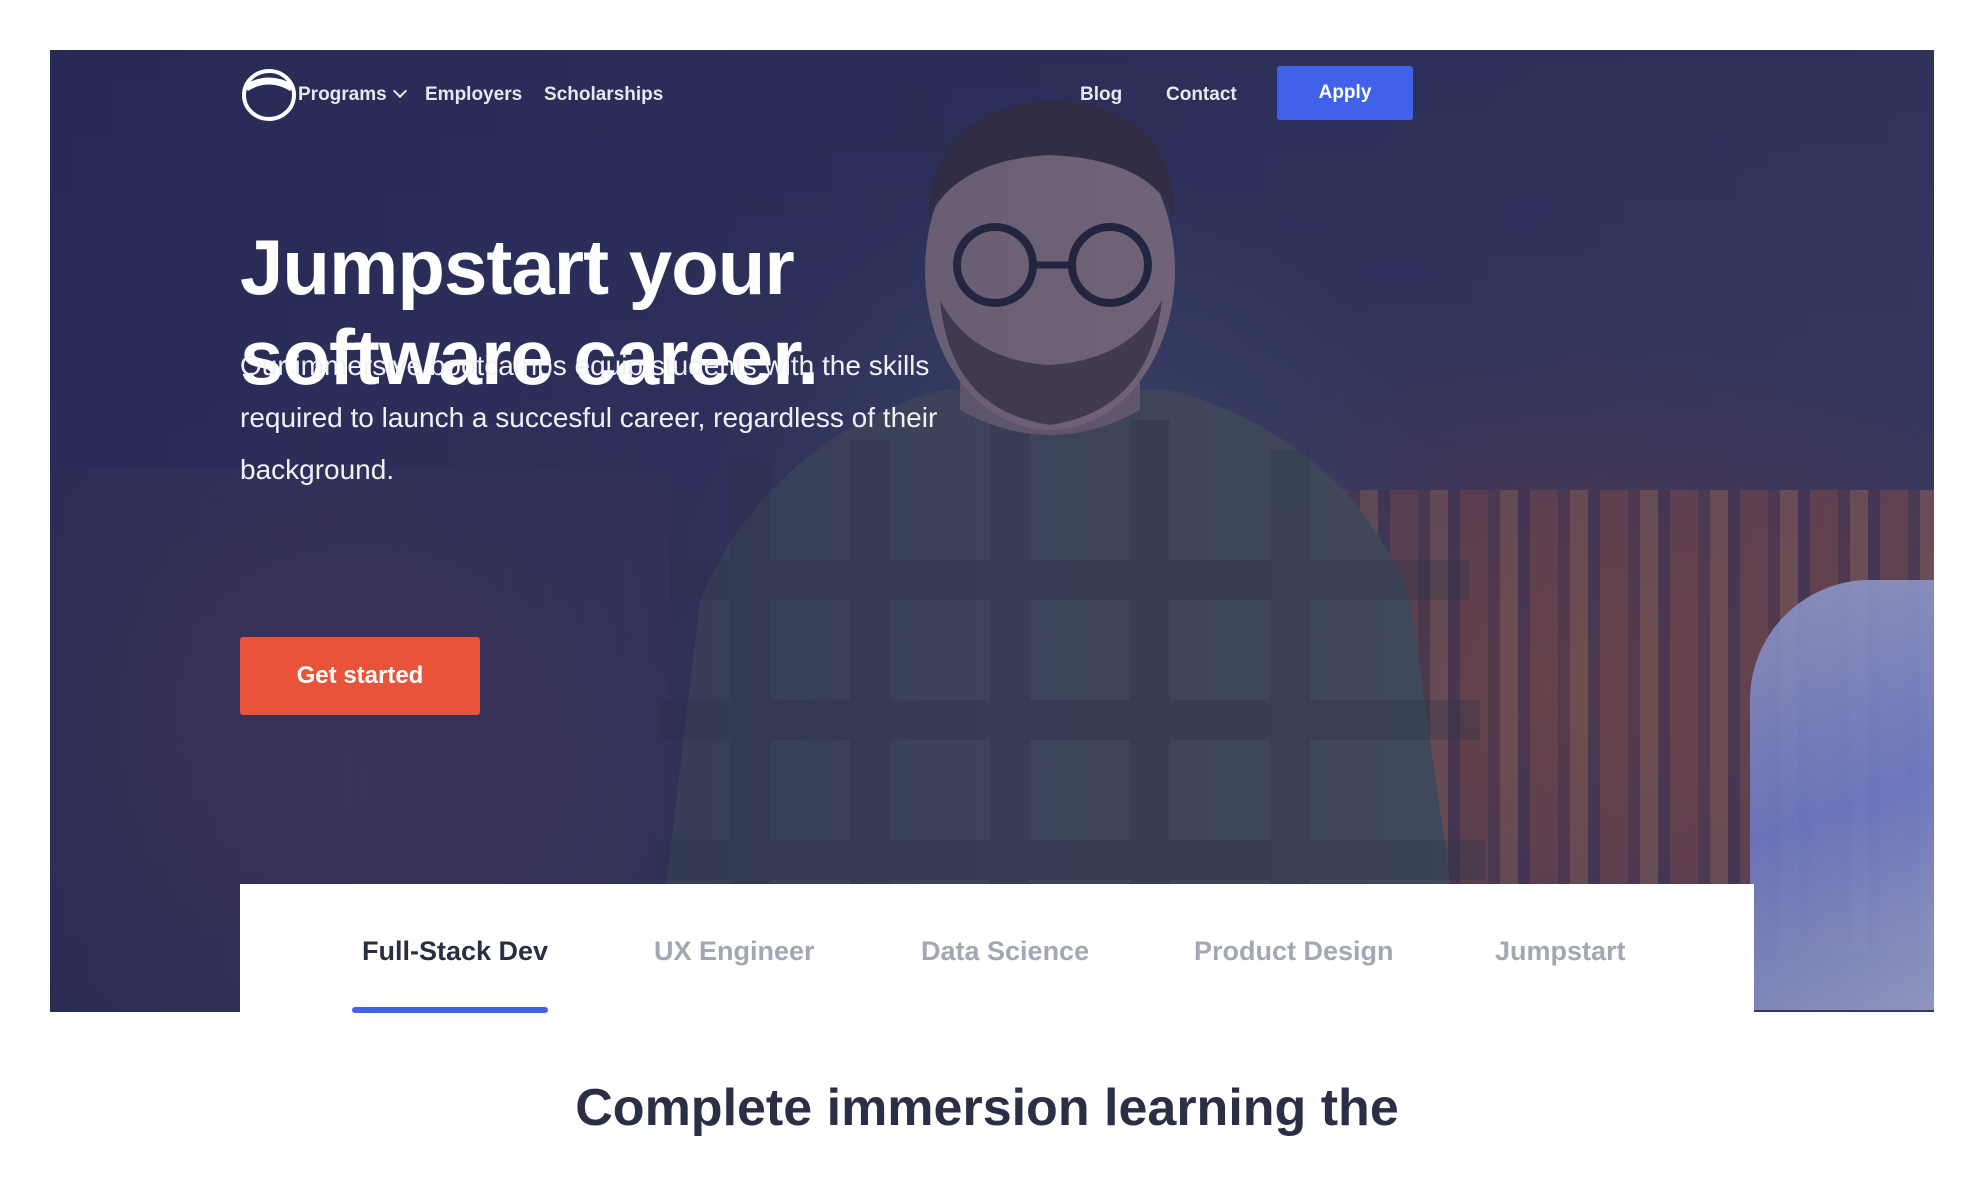 Image resolution: width=1974 pixels, height=1200 pixels. Describe the element at coordinates (473, 95) in the screenshot. I see `nav-employers-link: Employers` at that location.